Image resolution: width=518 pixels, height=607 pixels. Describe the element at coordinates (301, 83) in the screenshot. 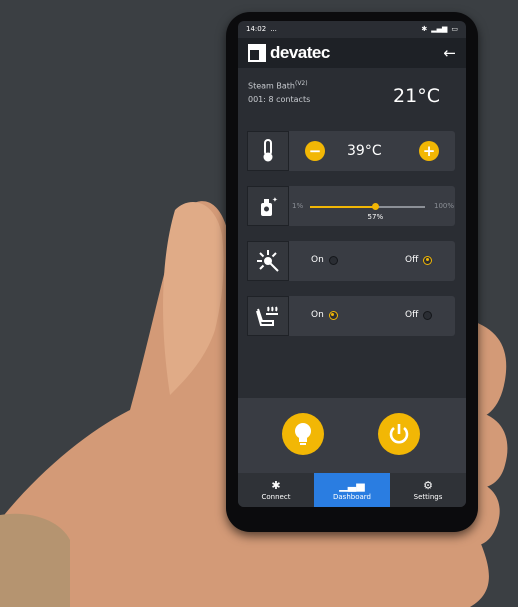

I see `device-version: (V2)` at that location.